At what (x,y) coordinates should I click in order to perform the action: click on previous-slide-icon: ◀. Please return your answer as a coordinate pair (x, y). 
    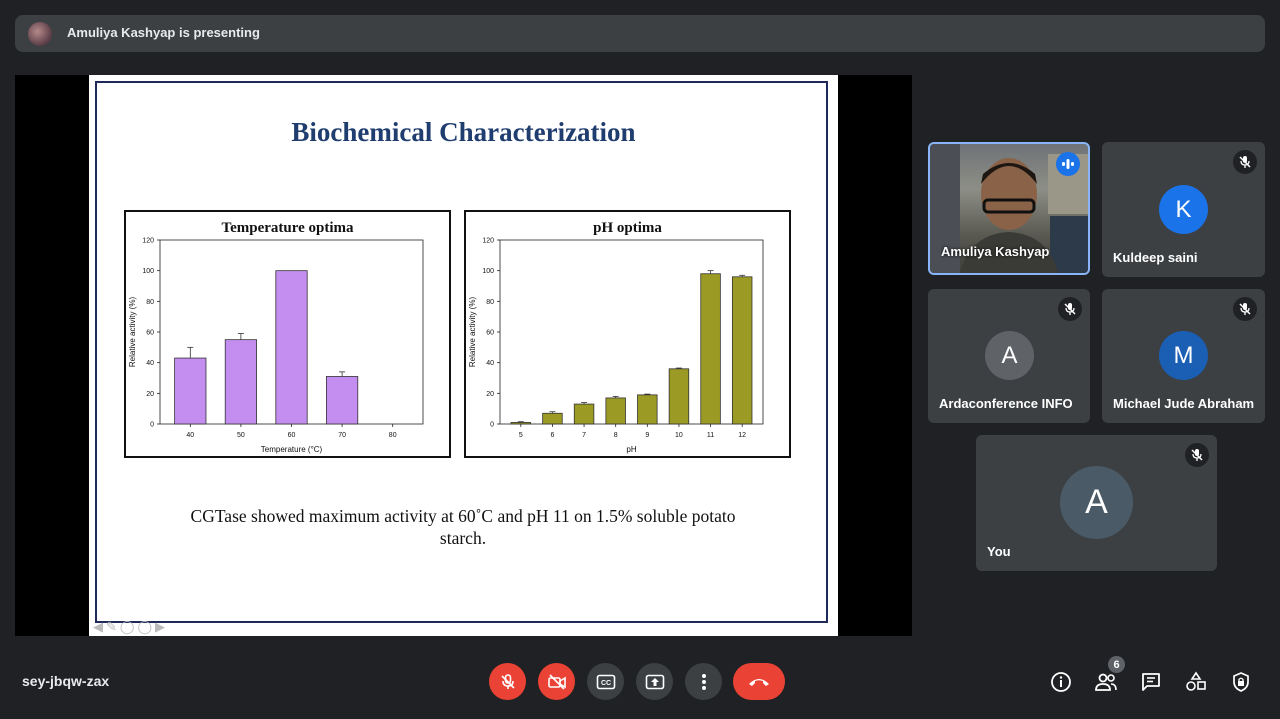
    Looking at the image, I should click on (99, 626).